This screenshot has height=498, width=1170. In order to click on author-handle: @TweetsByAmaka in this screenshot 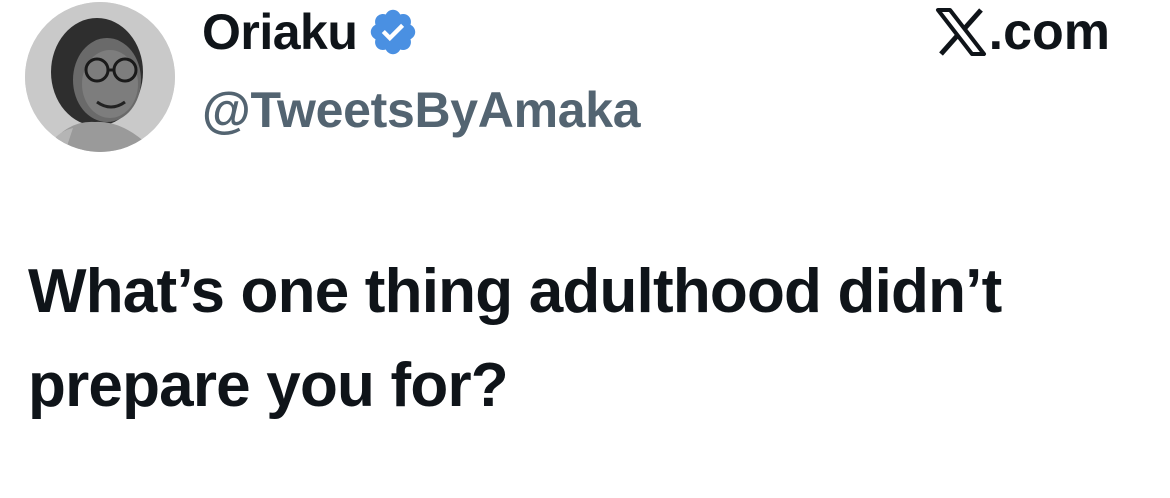, I will do `click(421, 110)`.